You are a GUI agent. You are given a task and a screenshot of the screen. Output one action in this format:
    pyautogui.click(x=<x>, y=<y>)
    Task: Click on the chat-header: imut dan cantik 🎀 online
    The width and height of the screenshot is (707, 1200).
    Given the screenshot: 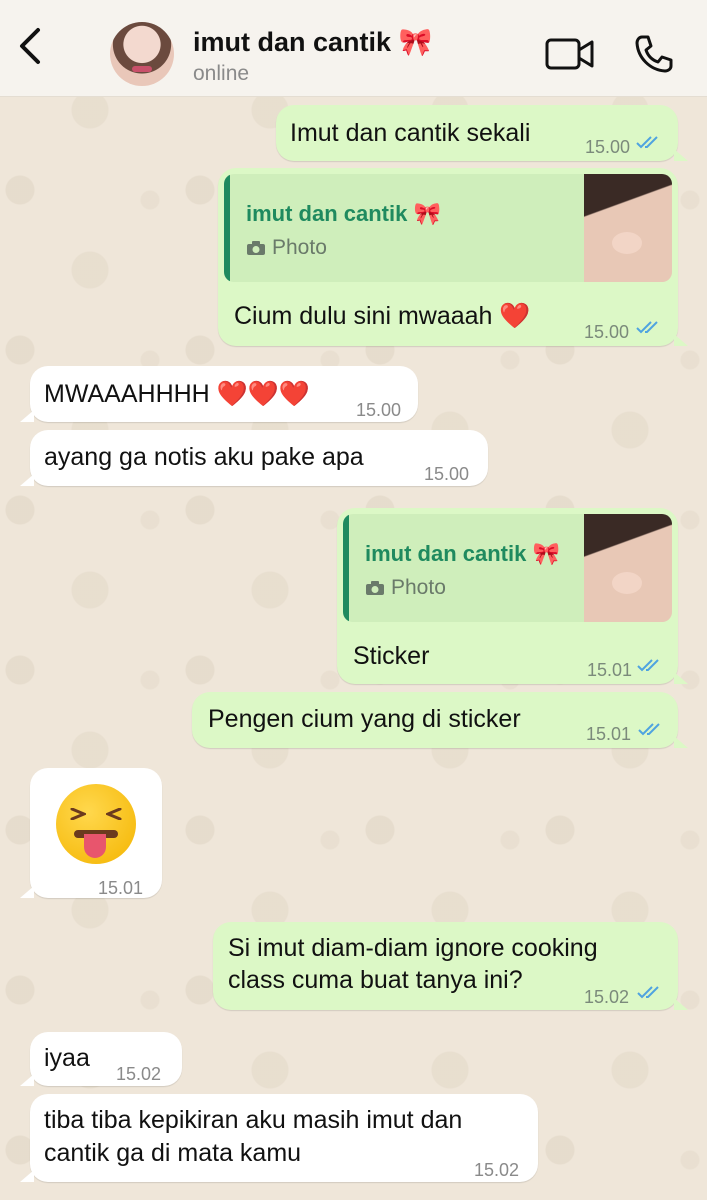 What is the action you would take?
    pyautogui.click(x=353, y=48)
    